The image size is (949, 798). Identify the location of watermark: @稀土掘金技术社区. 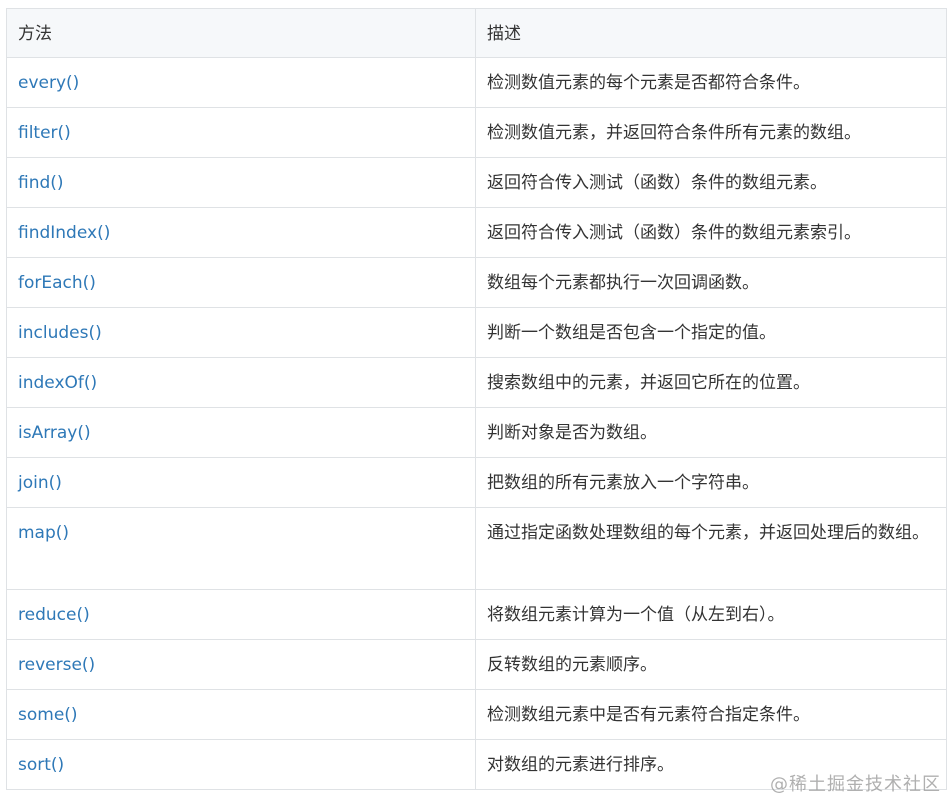
(855, 784).